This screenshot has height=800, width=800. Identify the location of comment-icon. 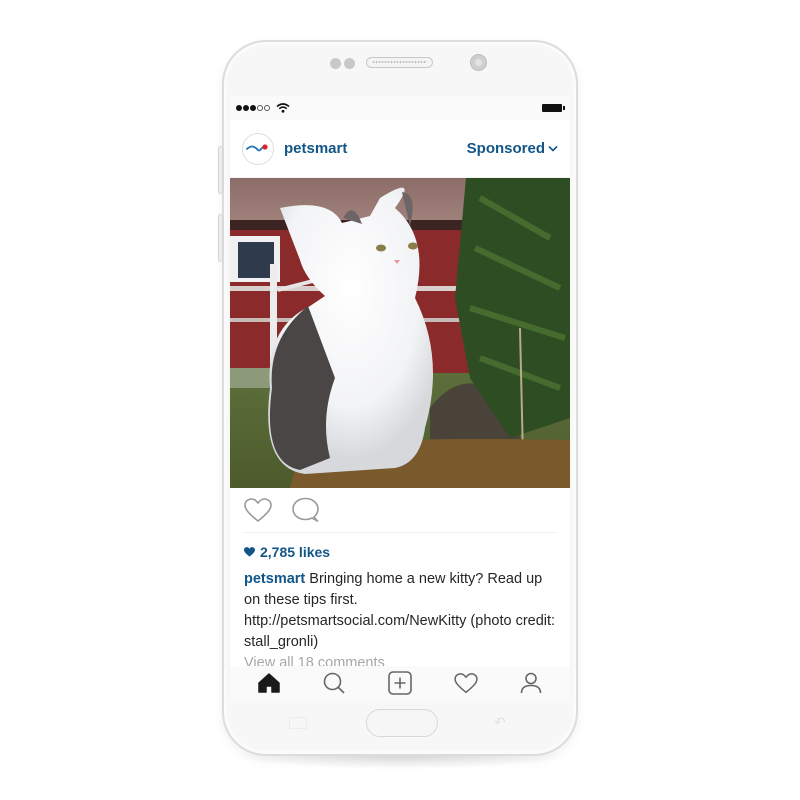
(305, 510).